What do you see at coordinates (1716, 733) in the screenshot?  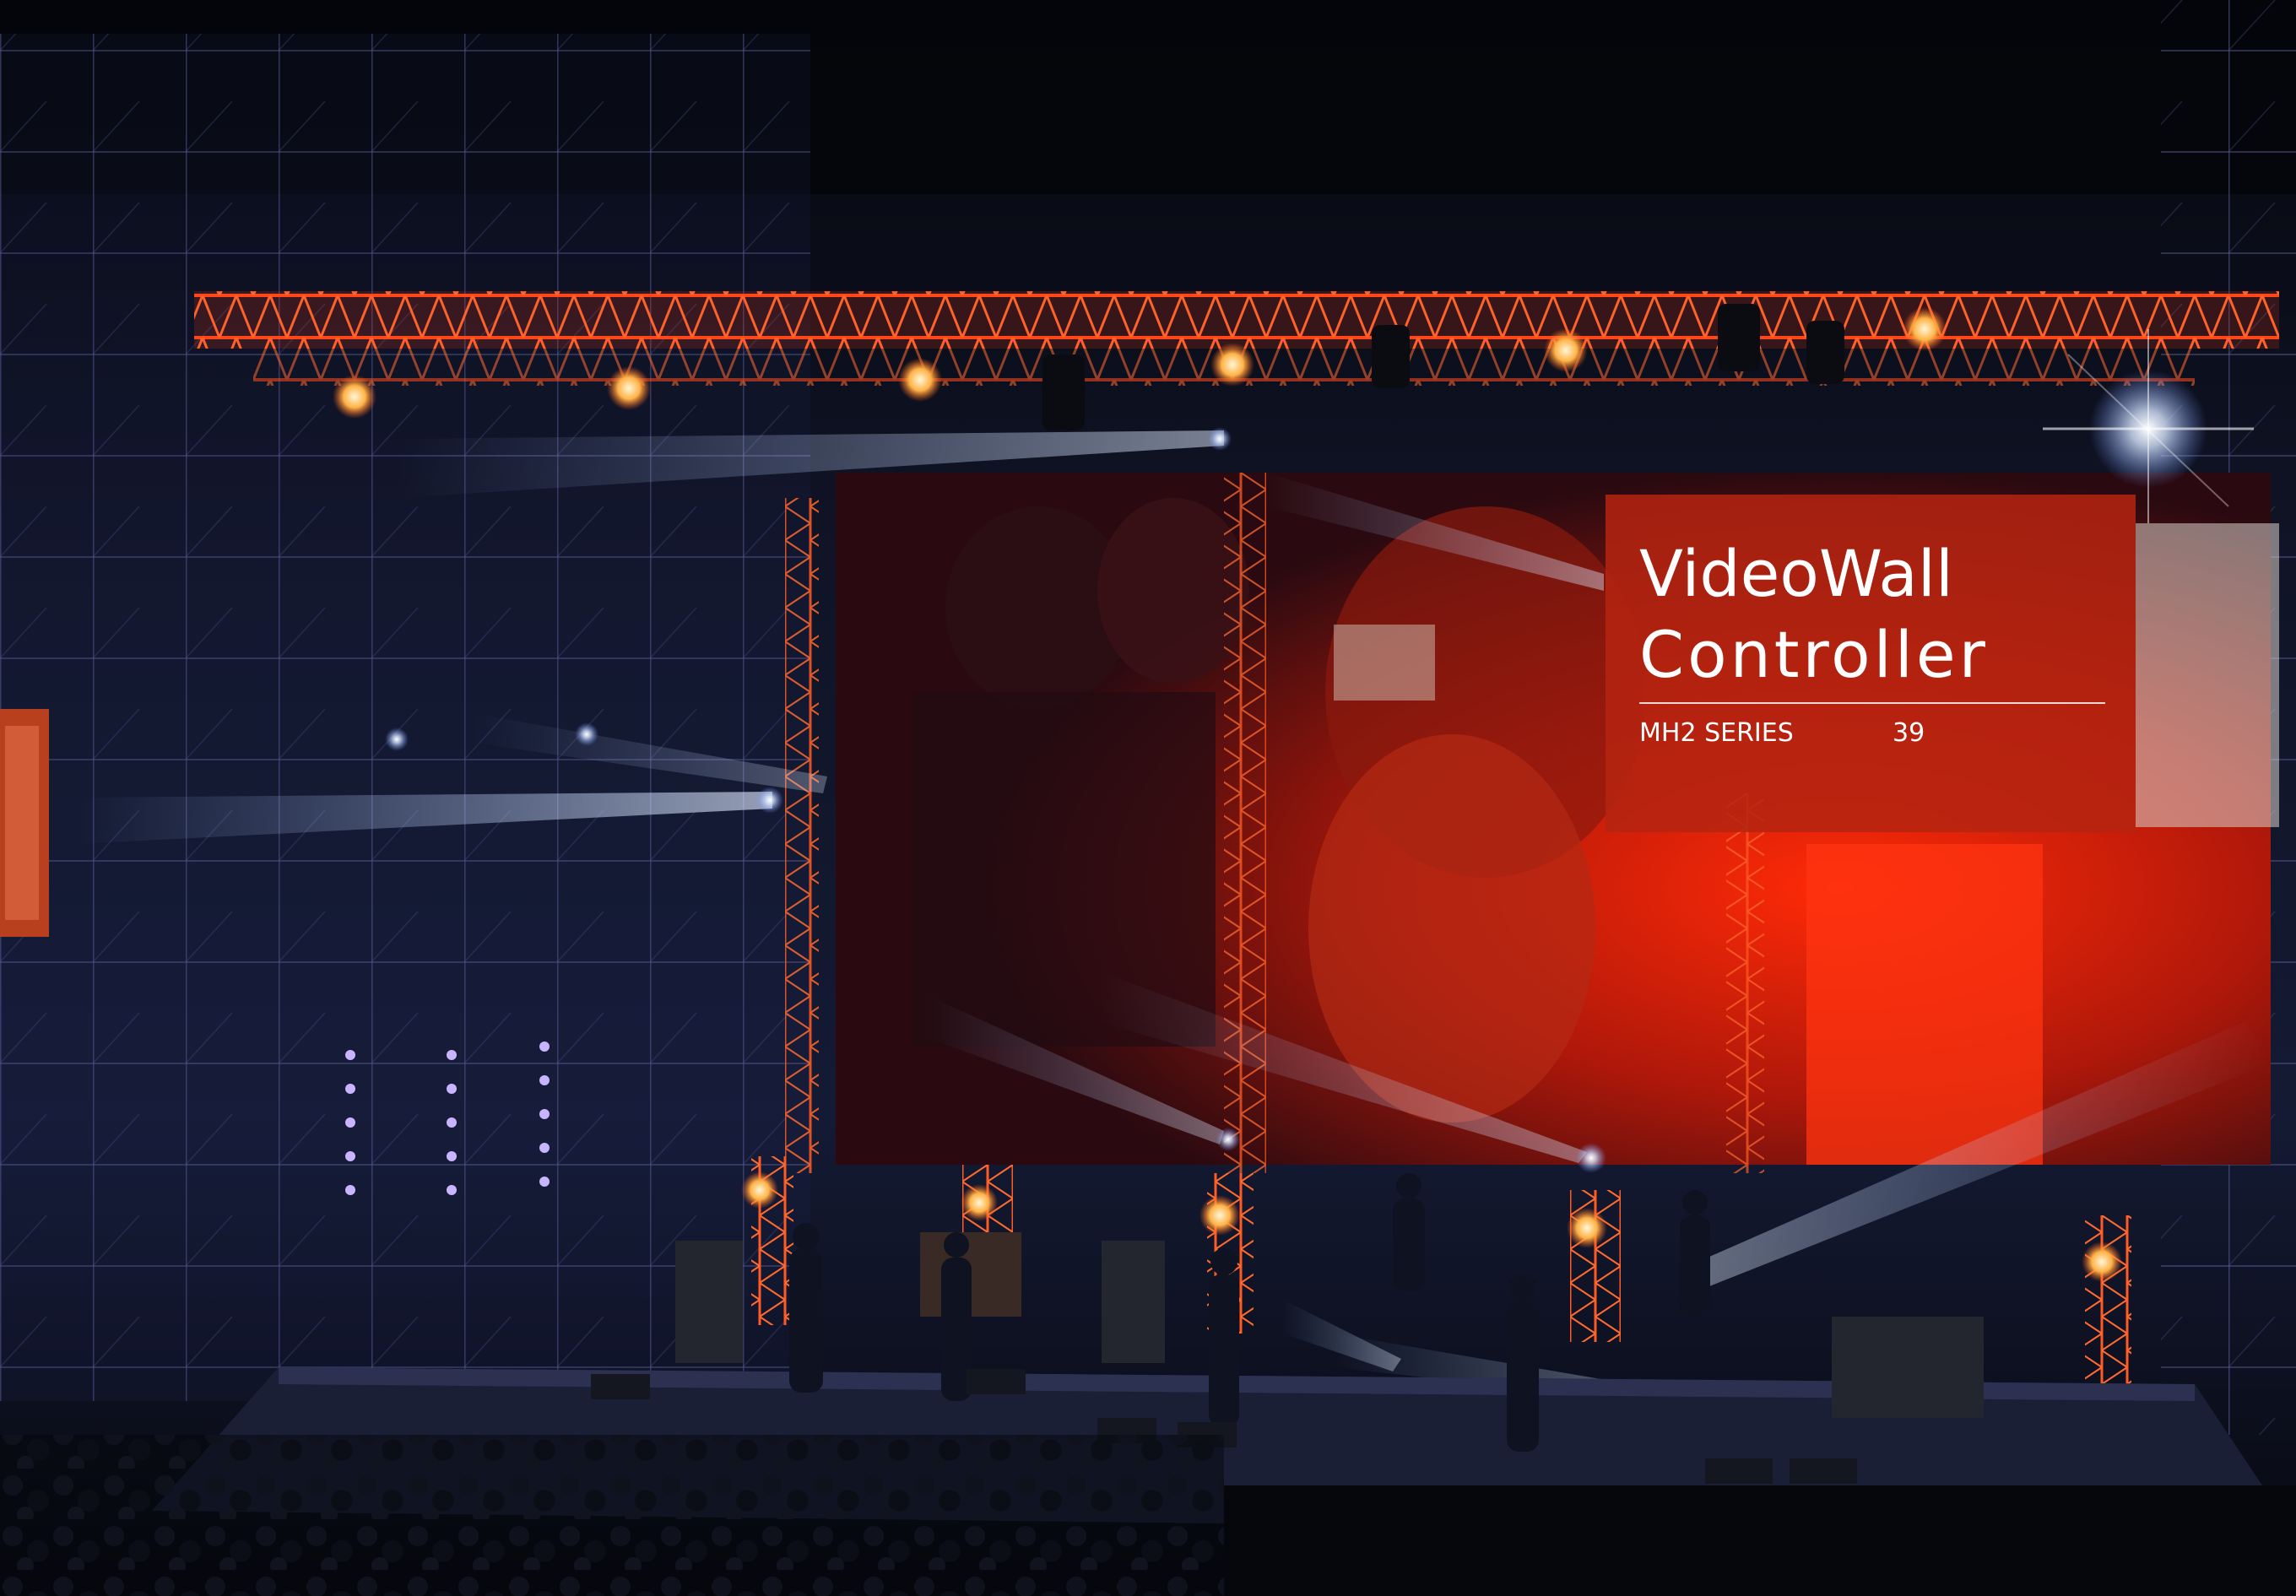 I see `series-label: MH2 SERIES` at bounding box center [1716, 733].